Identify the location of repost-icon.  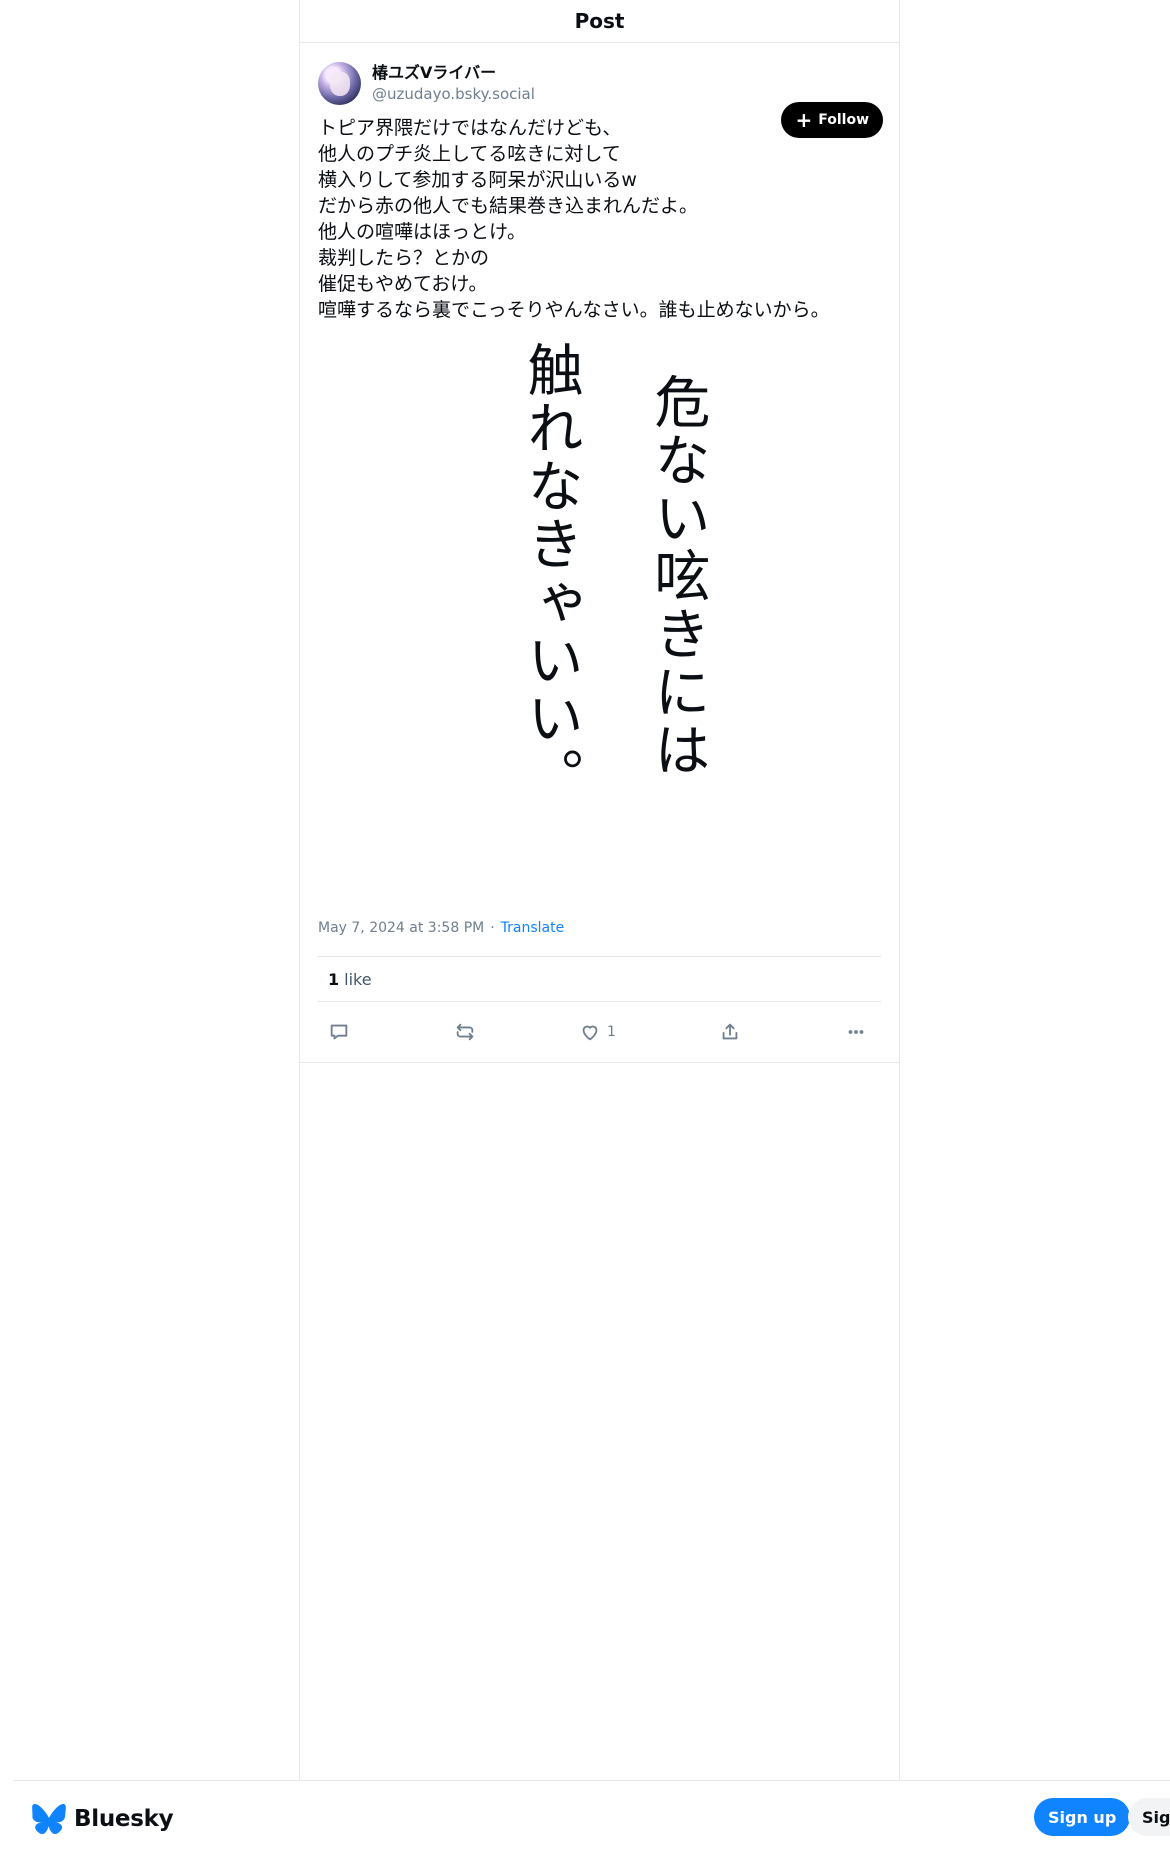
(464, 1032).